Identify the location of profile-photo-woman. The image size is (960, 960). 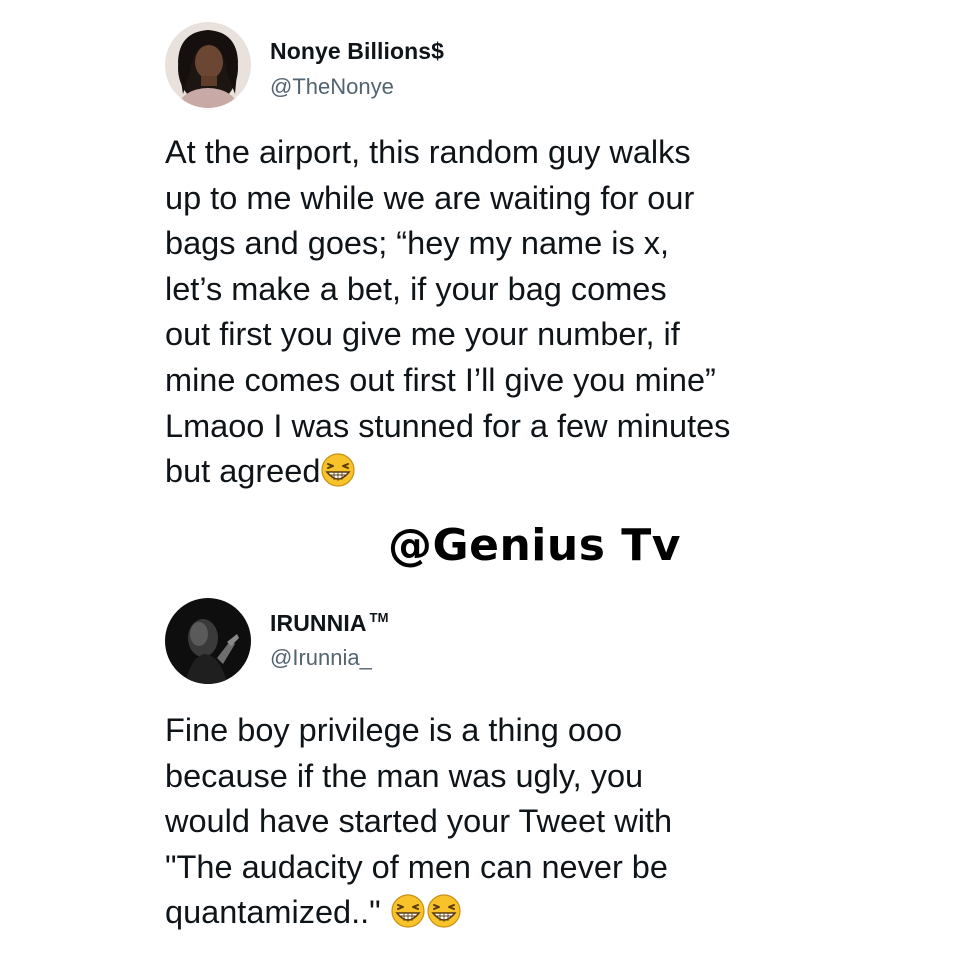
(208, 65).